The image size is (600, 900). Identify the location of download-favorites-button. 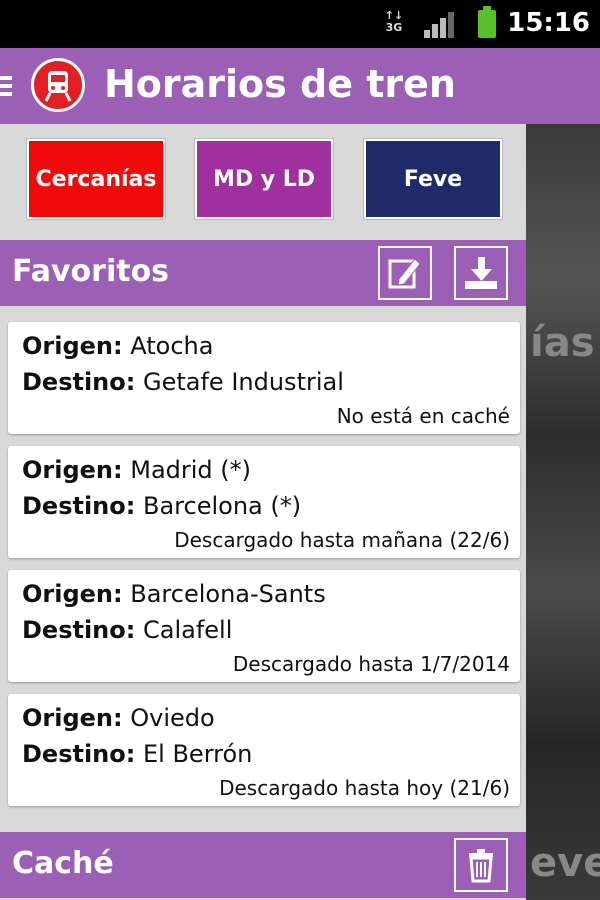
(481, 273).